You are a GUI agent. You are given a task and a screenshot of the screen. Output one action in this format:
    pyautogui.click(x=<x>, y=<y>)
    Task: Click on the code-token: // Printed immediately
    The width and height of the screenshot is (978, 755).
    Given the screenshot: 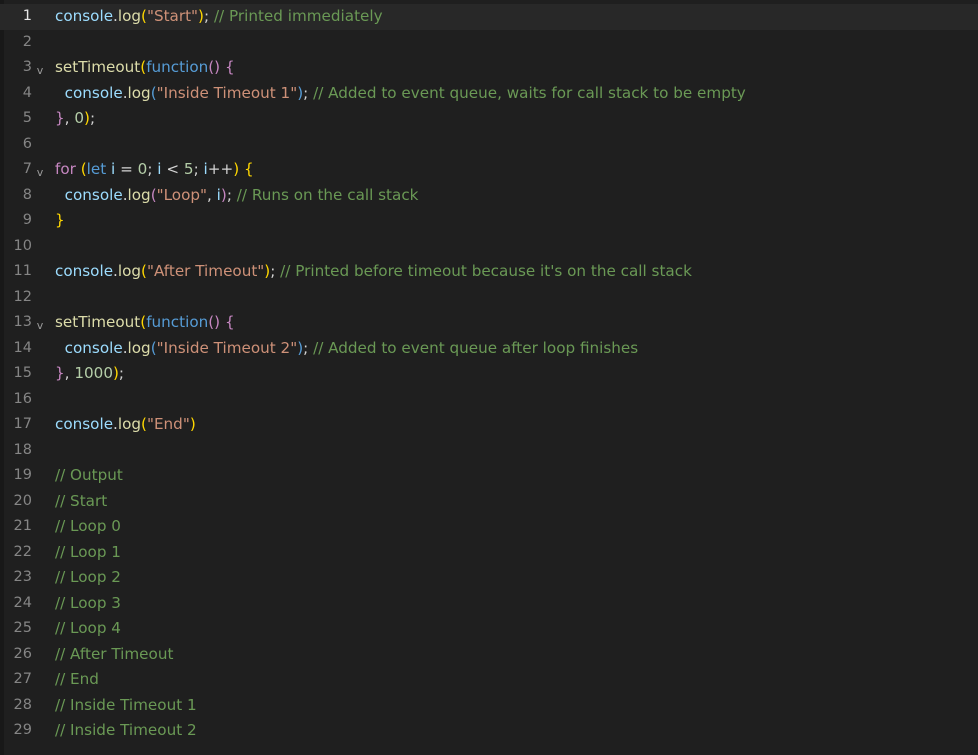 What is the action you would take?
    pyautogui.click(x=298, y=16)
    